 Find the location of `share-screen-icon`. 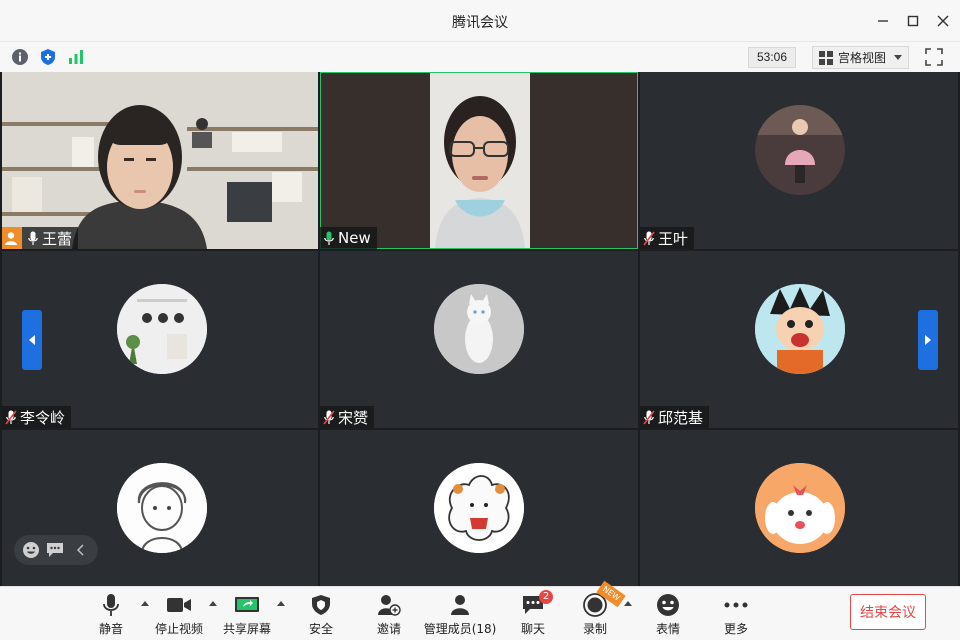

share-screen-icon is located at coordinates (247, 605).